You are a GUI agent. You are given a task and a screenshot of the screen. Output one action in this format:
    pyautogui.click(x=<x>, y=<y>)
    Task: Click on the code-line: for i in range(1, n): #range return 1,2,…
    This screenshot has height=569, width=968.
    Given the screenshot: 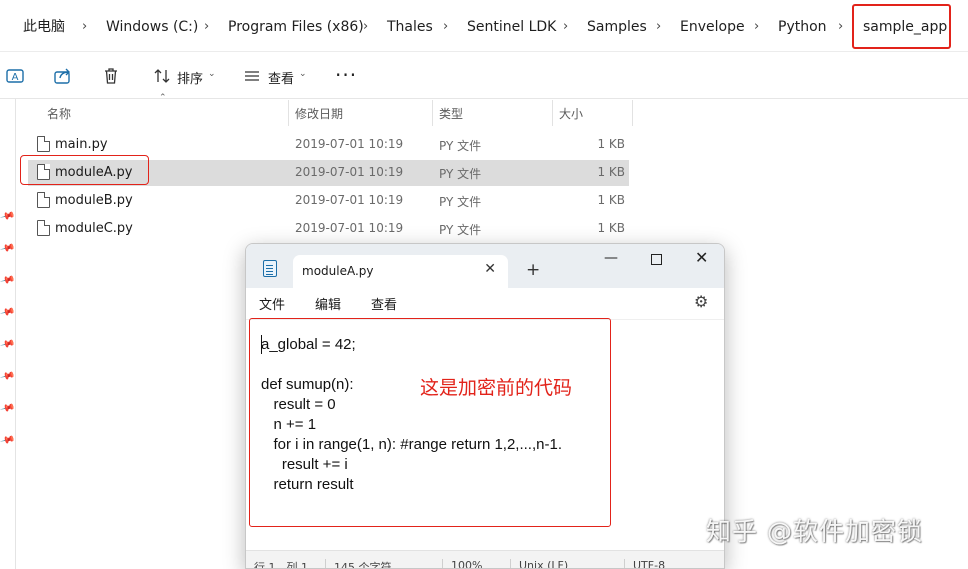 What is the action you would take?
    pyautogui.click(x=412, y=444)
    